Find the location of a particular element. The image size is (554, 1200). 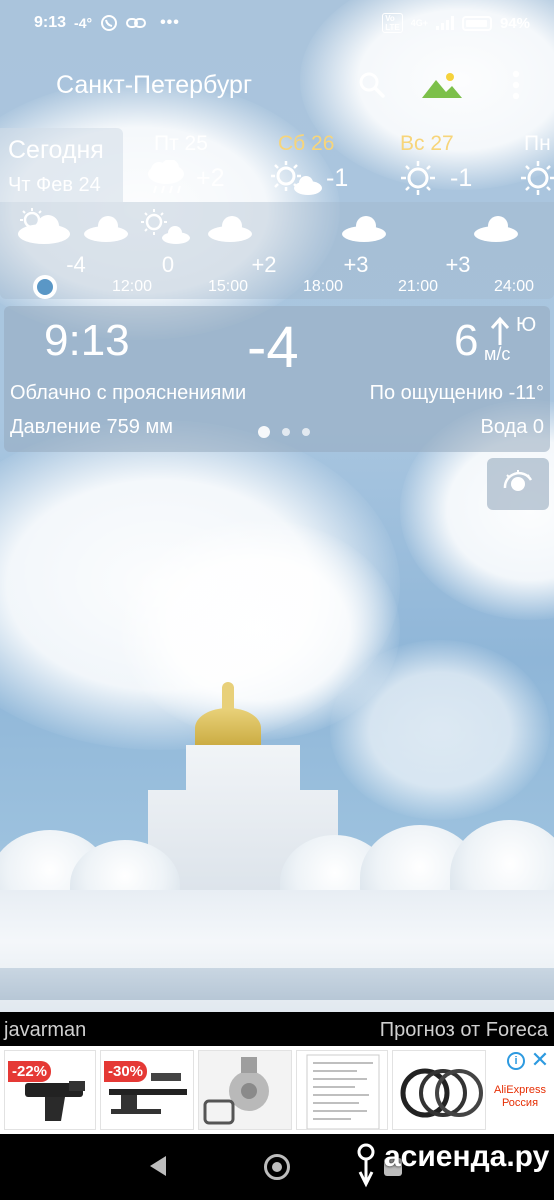

ad-product: -30% is located at coordinates (147, 1090).